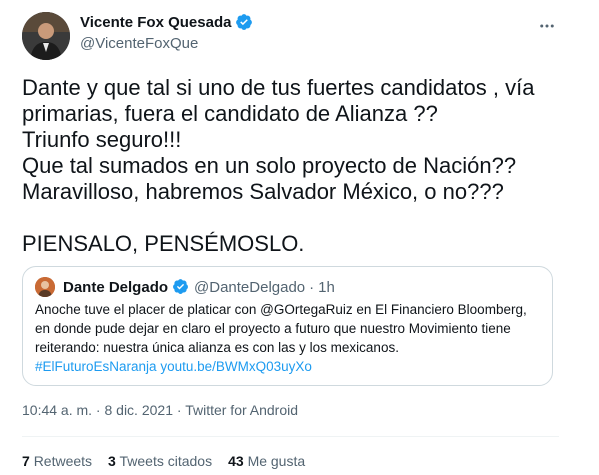  What do you see at coordinates (236, 461) in the screenshot?
I see `likes-count: 43` at bounding box center [236, 461].